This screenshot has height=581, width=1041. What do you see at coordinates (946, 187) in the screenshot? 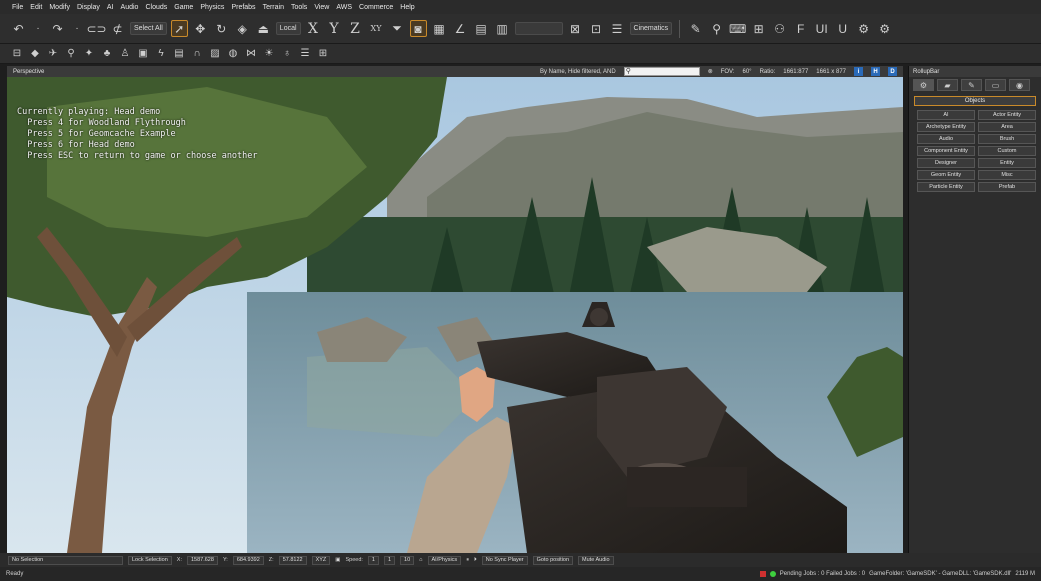
I see `particle-entity-button: Particle Entity` at bounding box center [946, 187].